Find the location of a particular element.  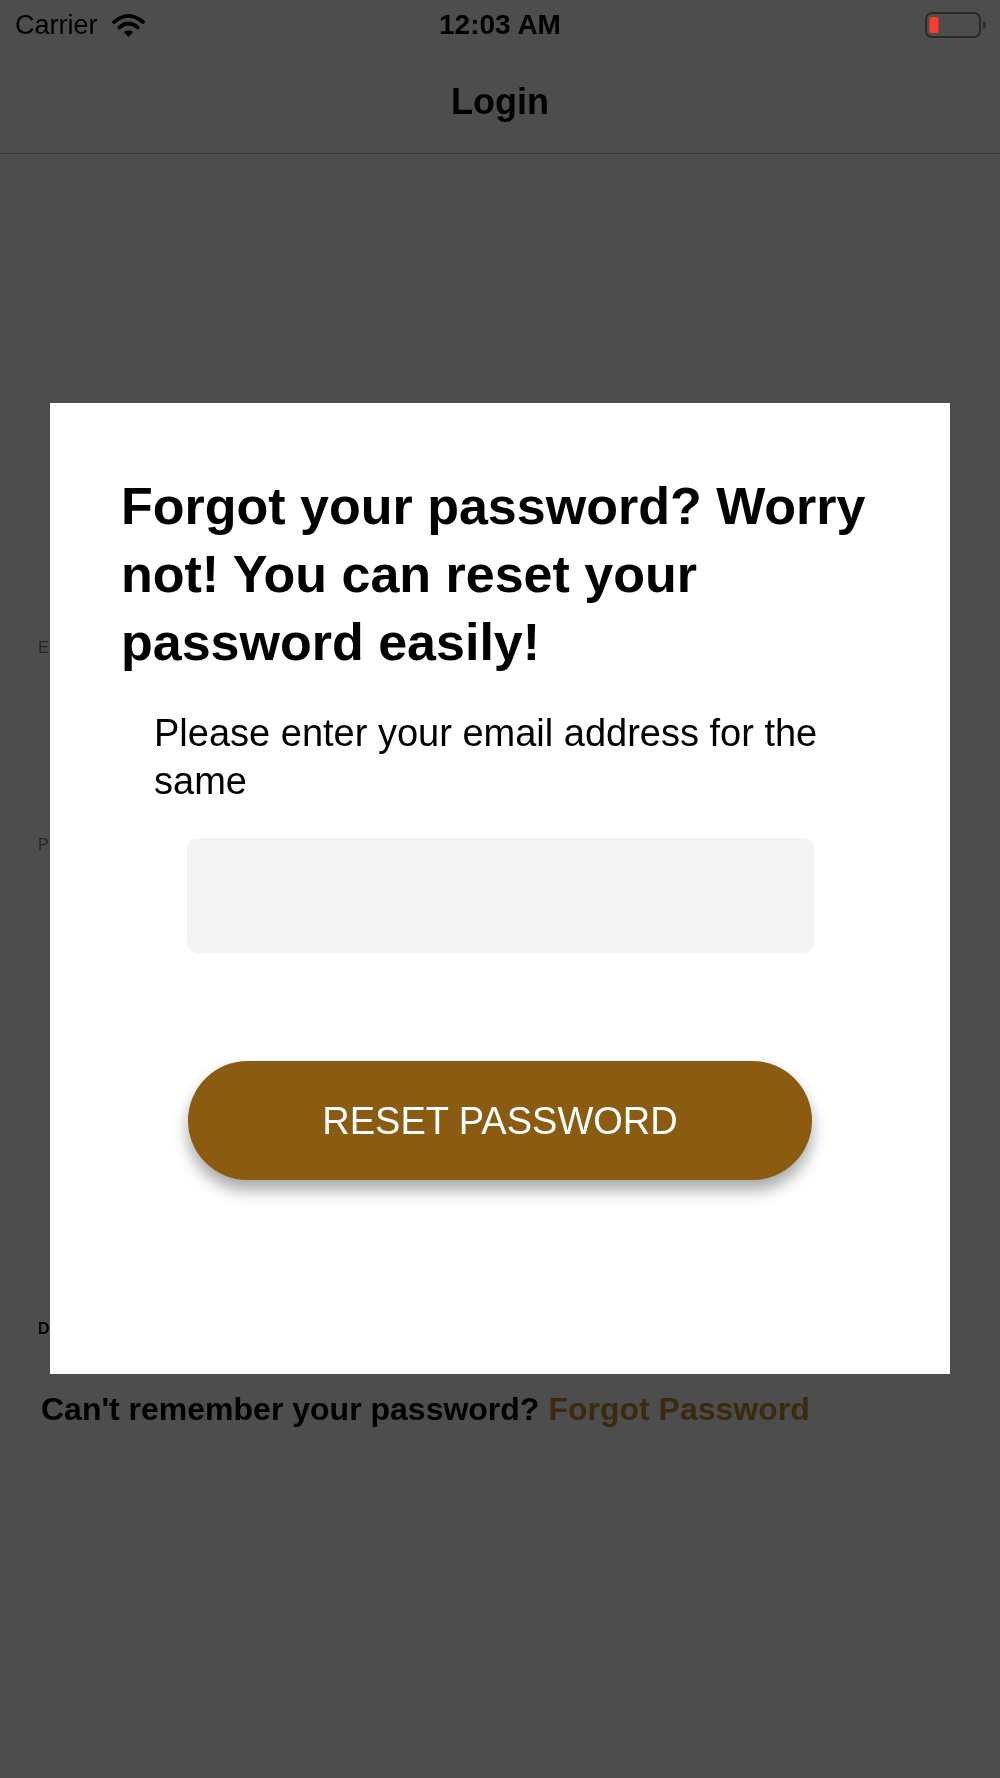

status-time: 12:03 AM is located at coordinates (500, 25).